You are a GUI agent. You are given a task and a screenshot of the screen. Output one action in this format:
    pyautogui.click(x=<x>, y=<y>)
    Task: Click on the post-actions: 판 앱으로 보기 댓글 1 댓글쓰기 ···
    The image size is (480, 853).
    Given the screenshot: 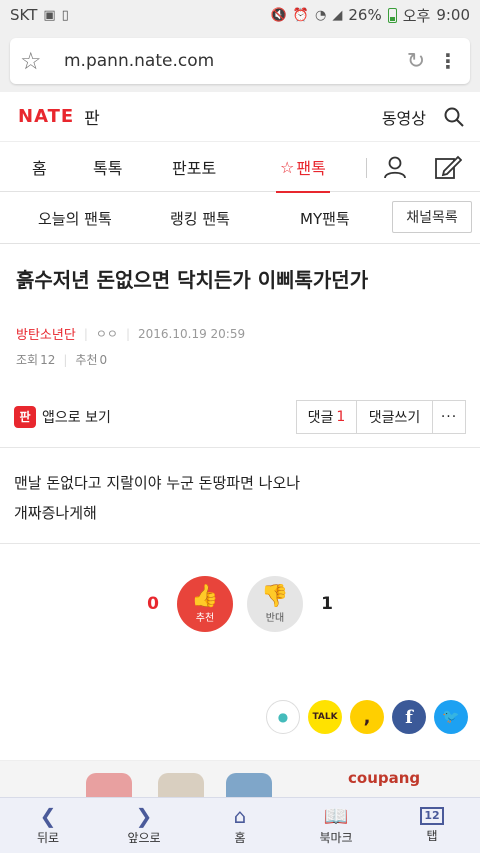 What is the action you would take?
    pyautogui.click(x=240, y=417)
    